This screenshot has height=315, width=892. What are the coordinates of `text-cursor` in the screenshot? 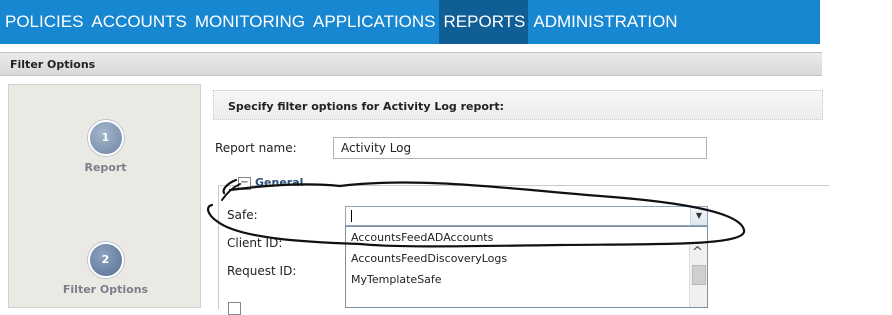 It's located at (351, 216).